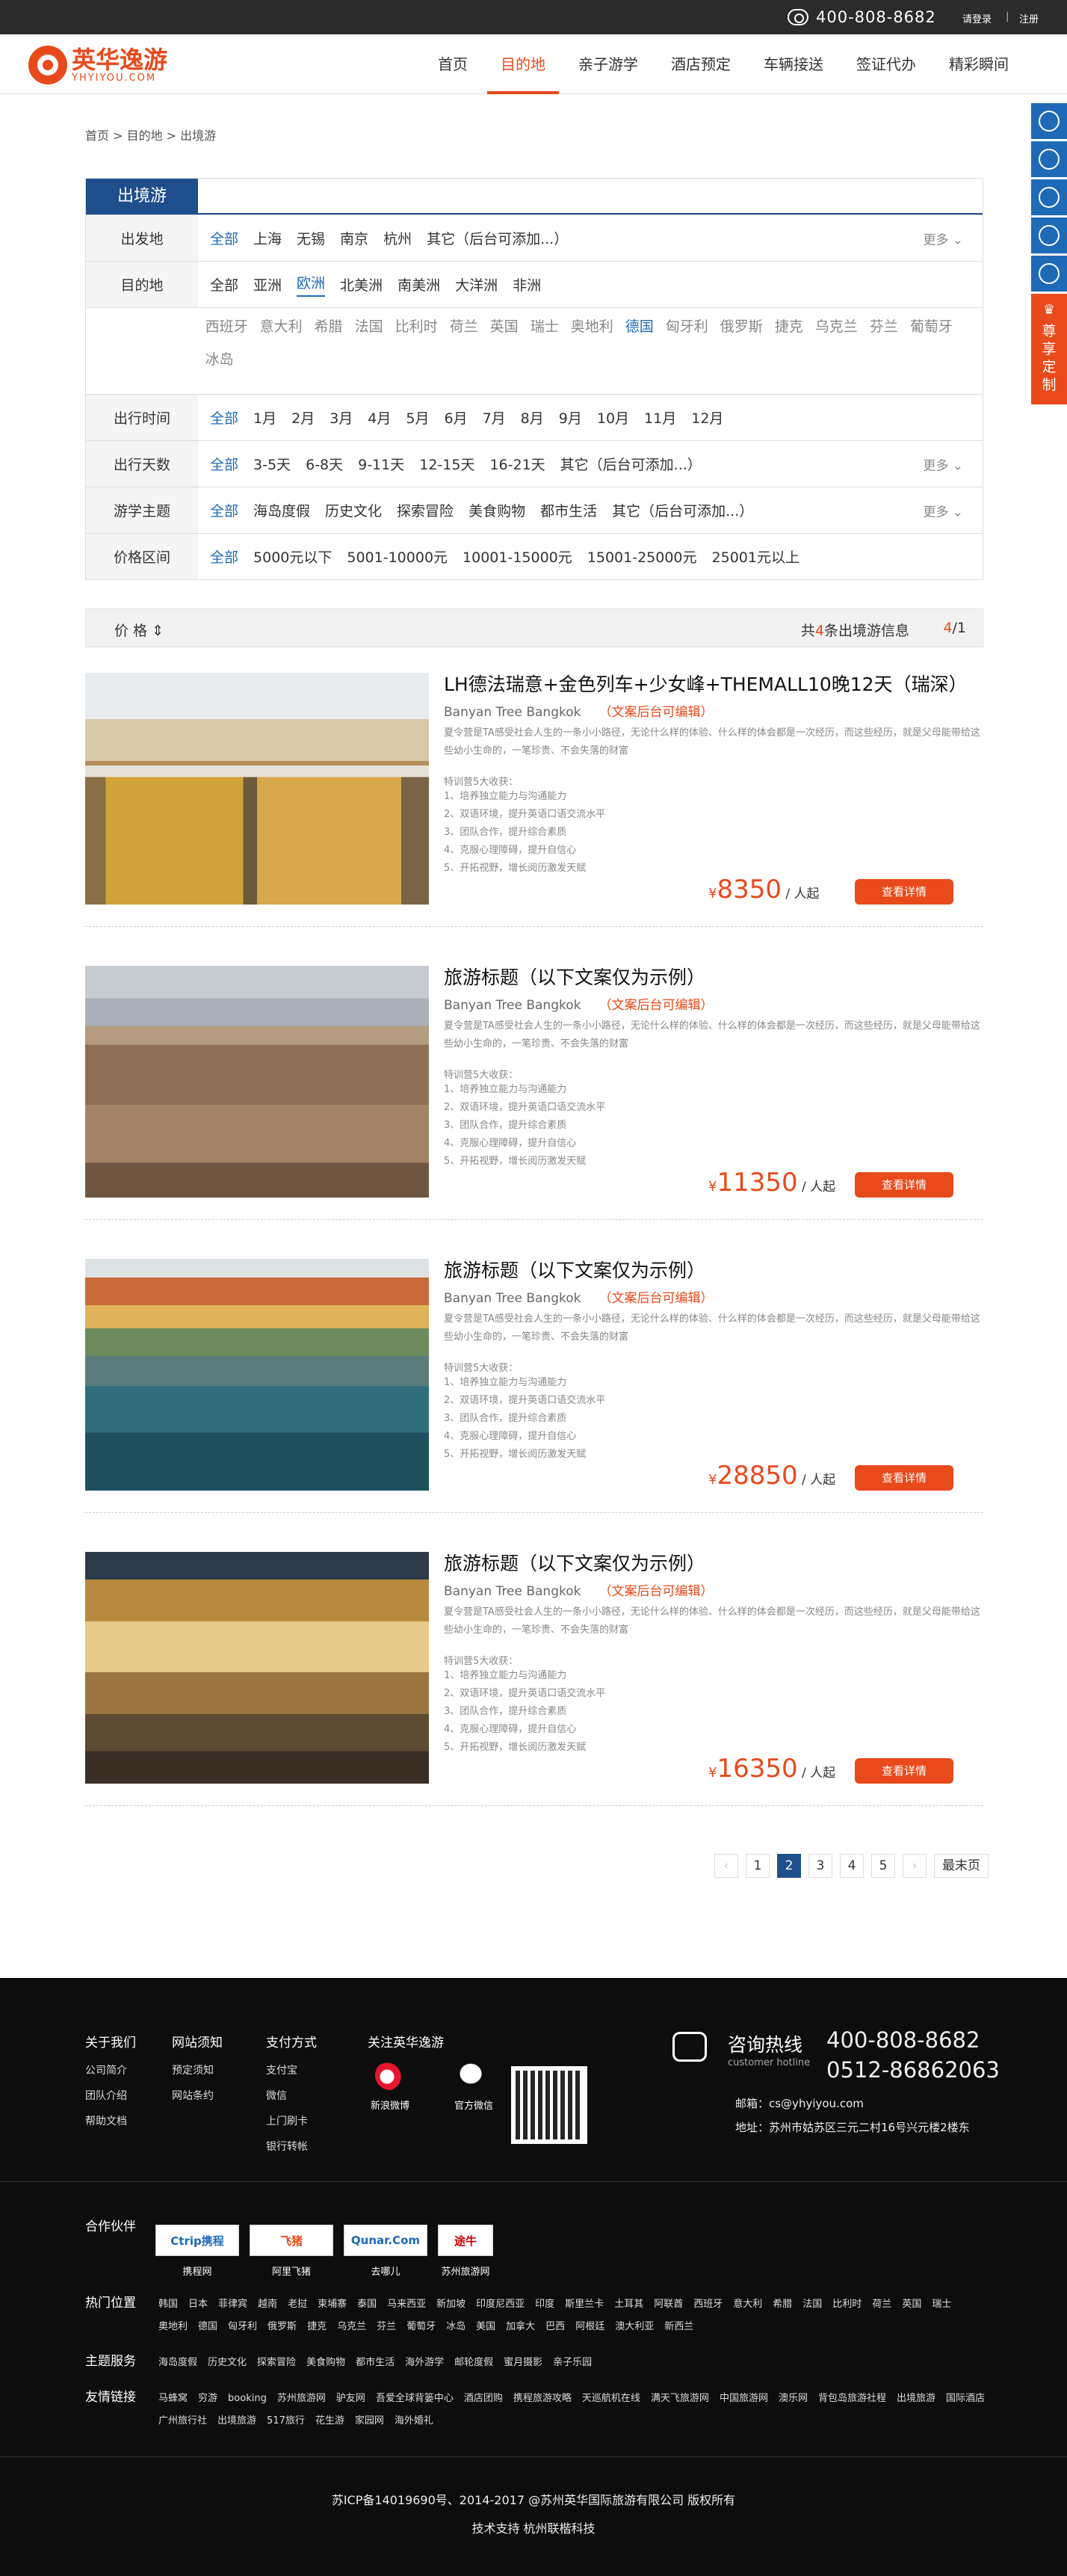  Describe the element at coordinates (264, 417) in the screenshot. I see `filter-option: 1月` at that location.